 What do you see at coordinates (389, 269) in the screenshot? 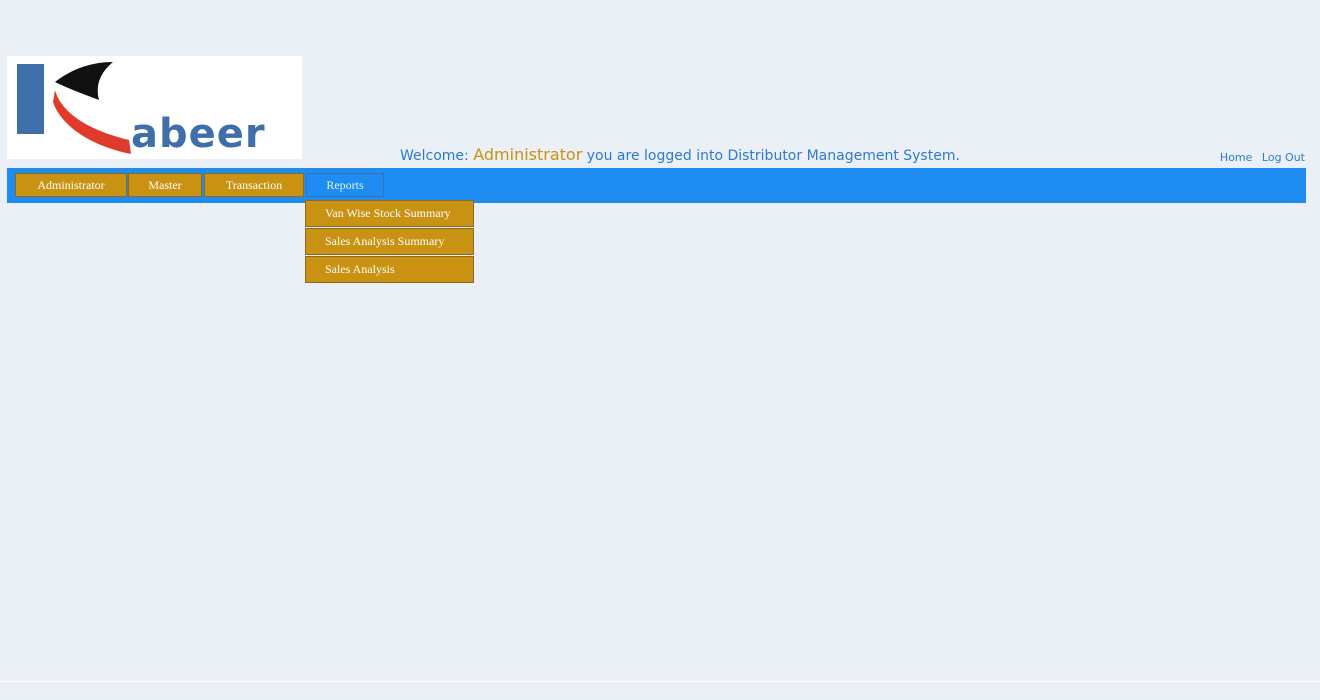
I see `dropdown-sales-analysis: Sales Analysis` at bounding box center [389, 269].